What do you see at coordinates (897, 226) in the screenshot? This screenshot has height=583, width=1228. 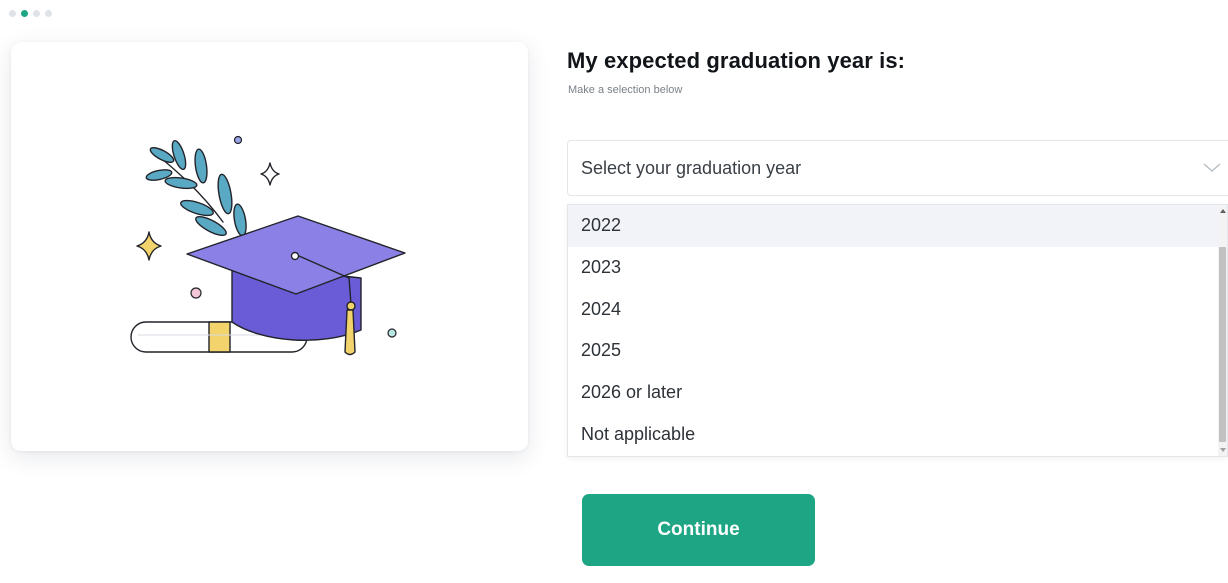 I see `option-2022: 2022` at bounding box center [897, 226].